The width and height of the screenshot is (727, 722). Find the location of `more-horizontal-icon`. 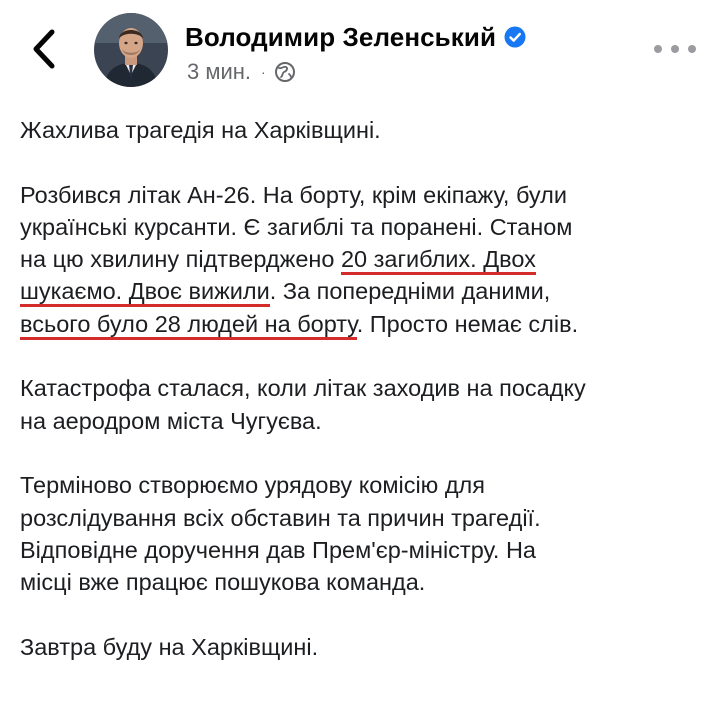

more-horizontal-icon is located at coordinates (675, 49).